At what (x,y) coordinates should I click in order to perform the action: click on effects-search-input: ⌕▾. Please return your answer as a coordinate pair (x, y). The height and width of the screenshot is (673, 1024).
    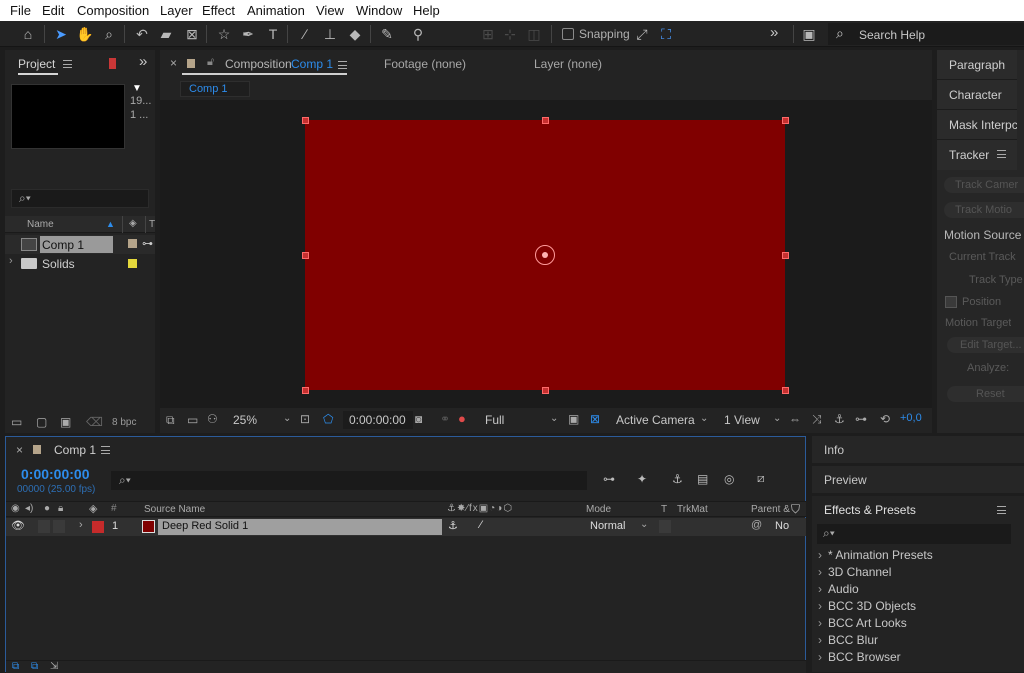
    Looking at the image, I should click on (914, 534).